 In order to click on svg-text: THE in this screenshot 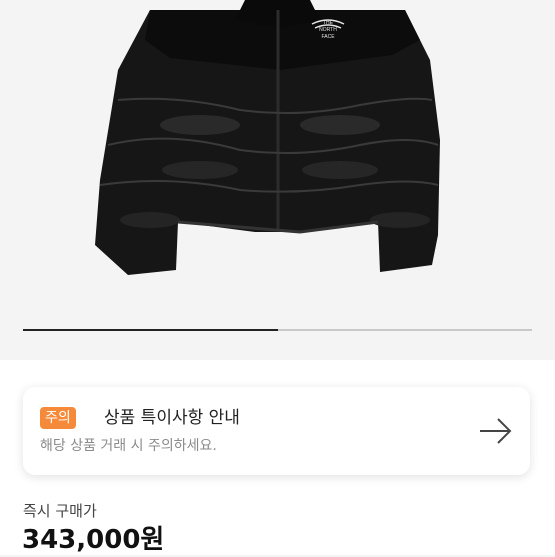, I will do `click(328, 23)`.